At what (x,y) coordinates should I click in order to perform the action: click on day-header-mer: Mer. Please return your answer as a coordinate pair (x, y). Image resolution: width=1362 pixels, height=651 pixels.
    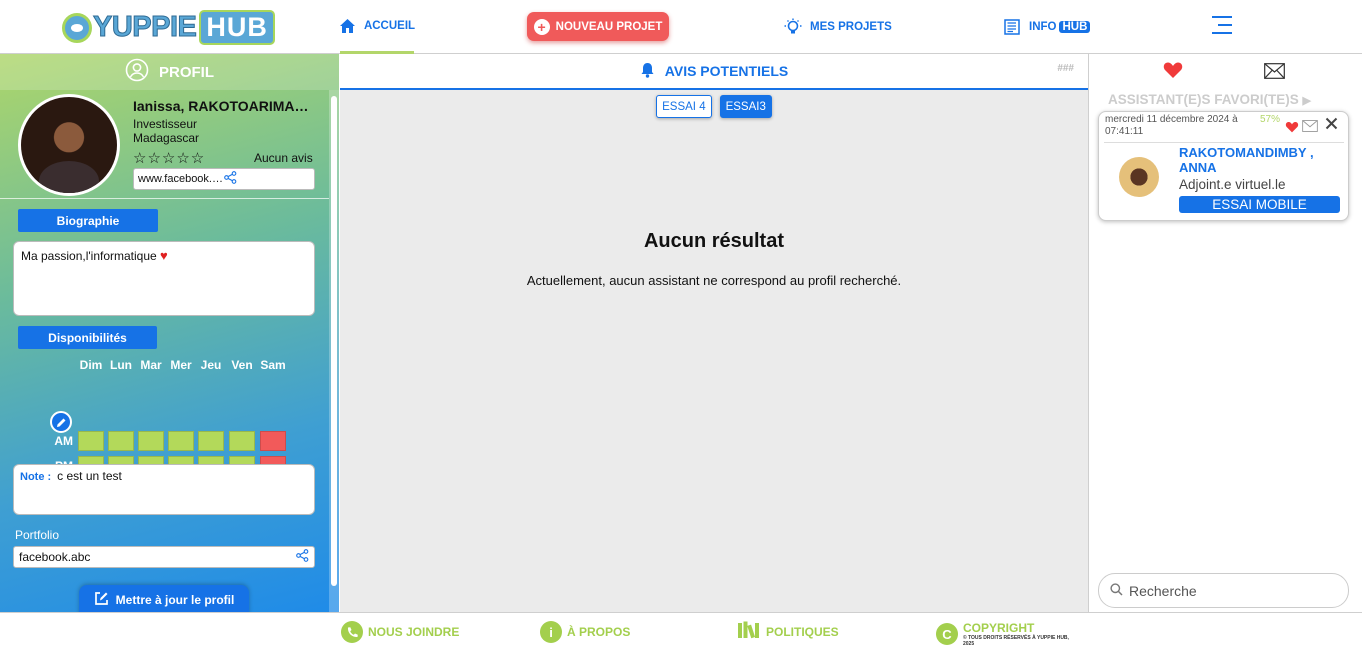
    Looking at the image, I should click on (181, 365).